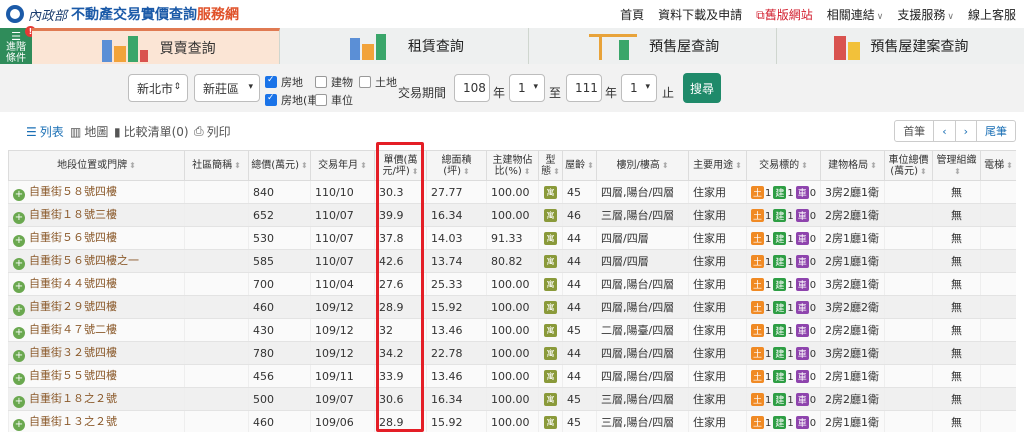 This screenshot has width=1024, height=432. I want to click on advanced-filter-button: ☰ 進階條件 !, so click(18, 45).